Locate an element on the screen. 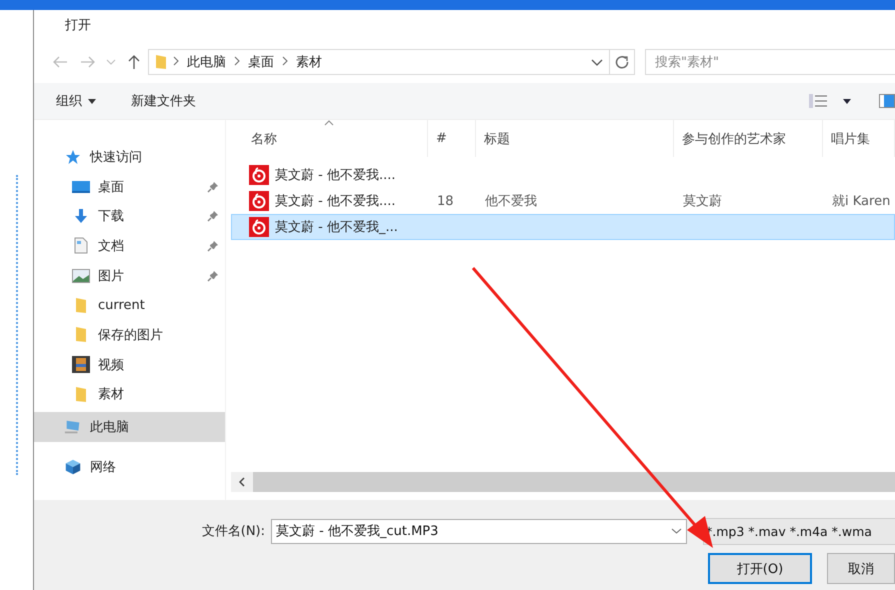 Image resolution: width=895 pixels, height=590 pixels. breadcrumb: 此电脑 is located at coordinates (206, 62).